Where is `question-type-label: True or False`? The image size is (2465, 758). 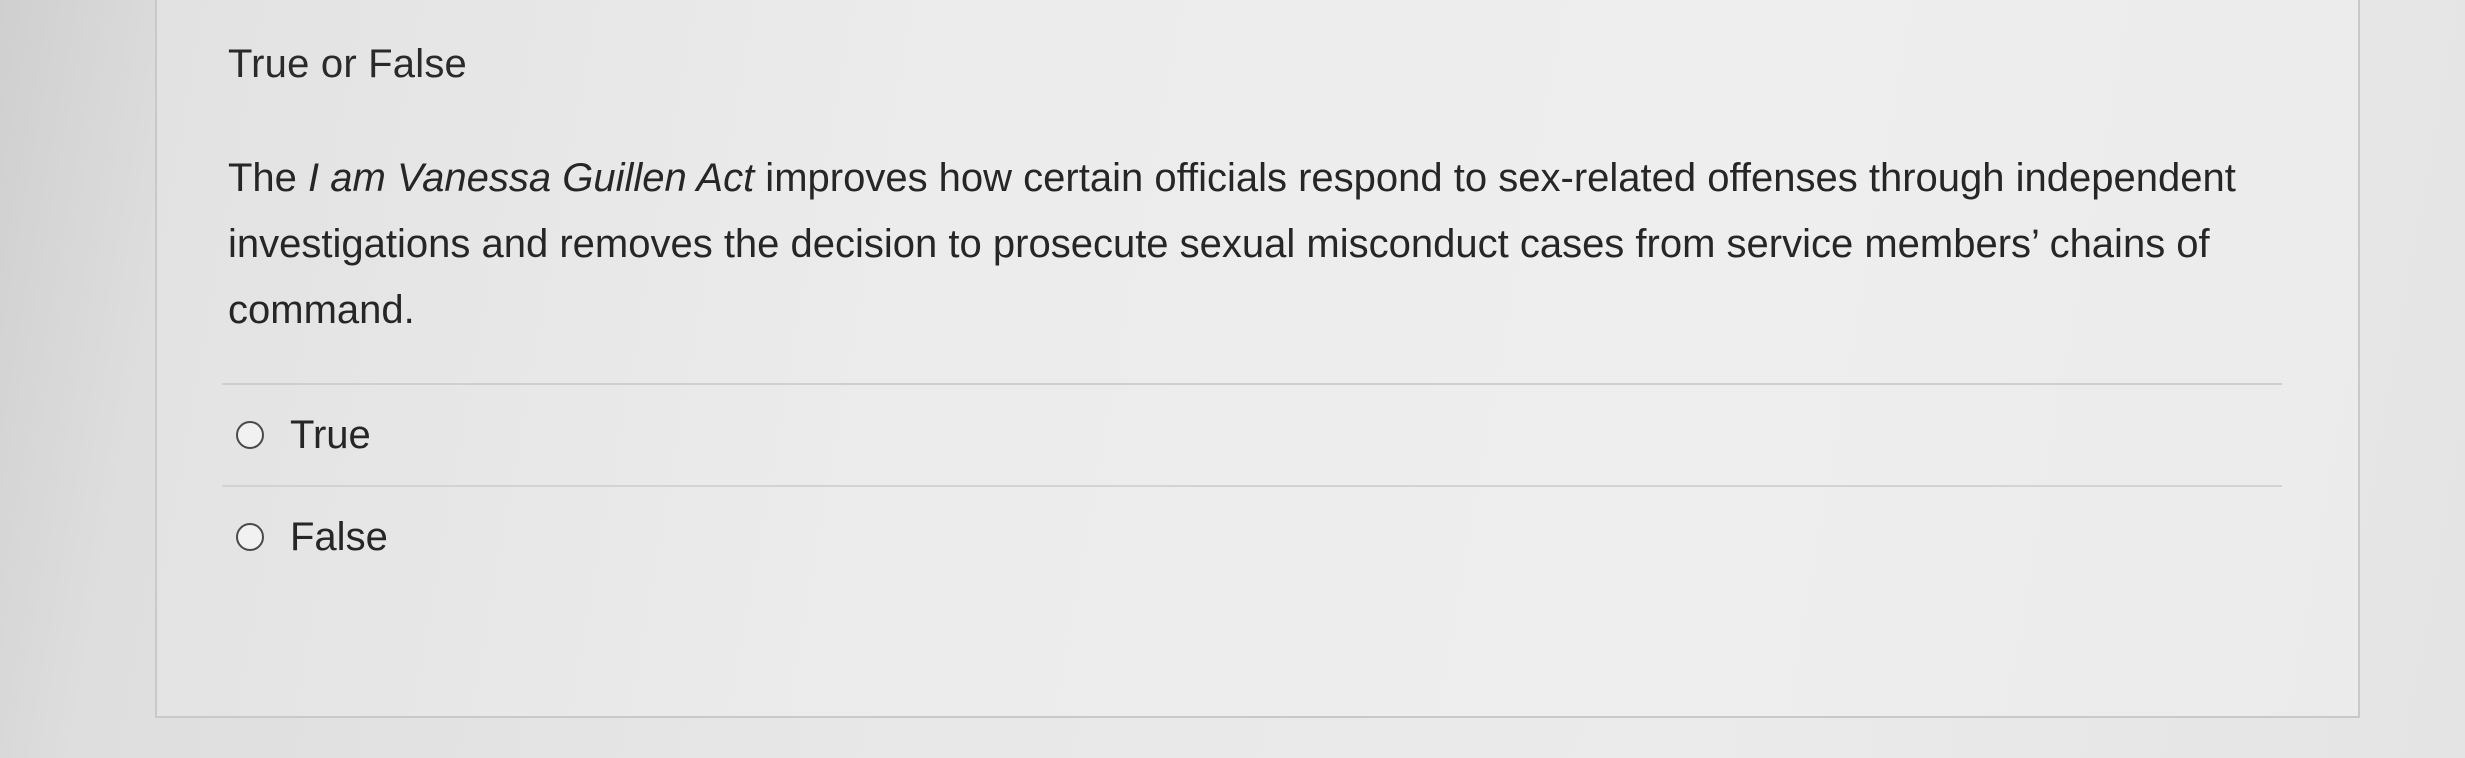
question-type-label: True or False is located at coordinates (347, 64).